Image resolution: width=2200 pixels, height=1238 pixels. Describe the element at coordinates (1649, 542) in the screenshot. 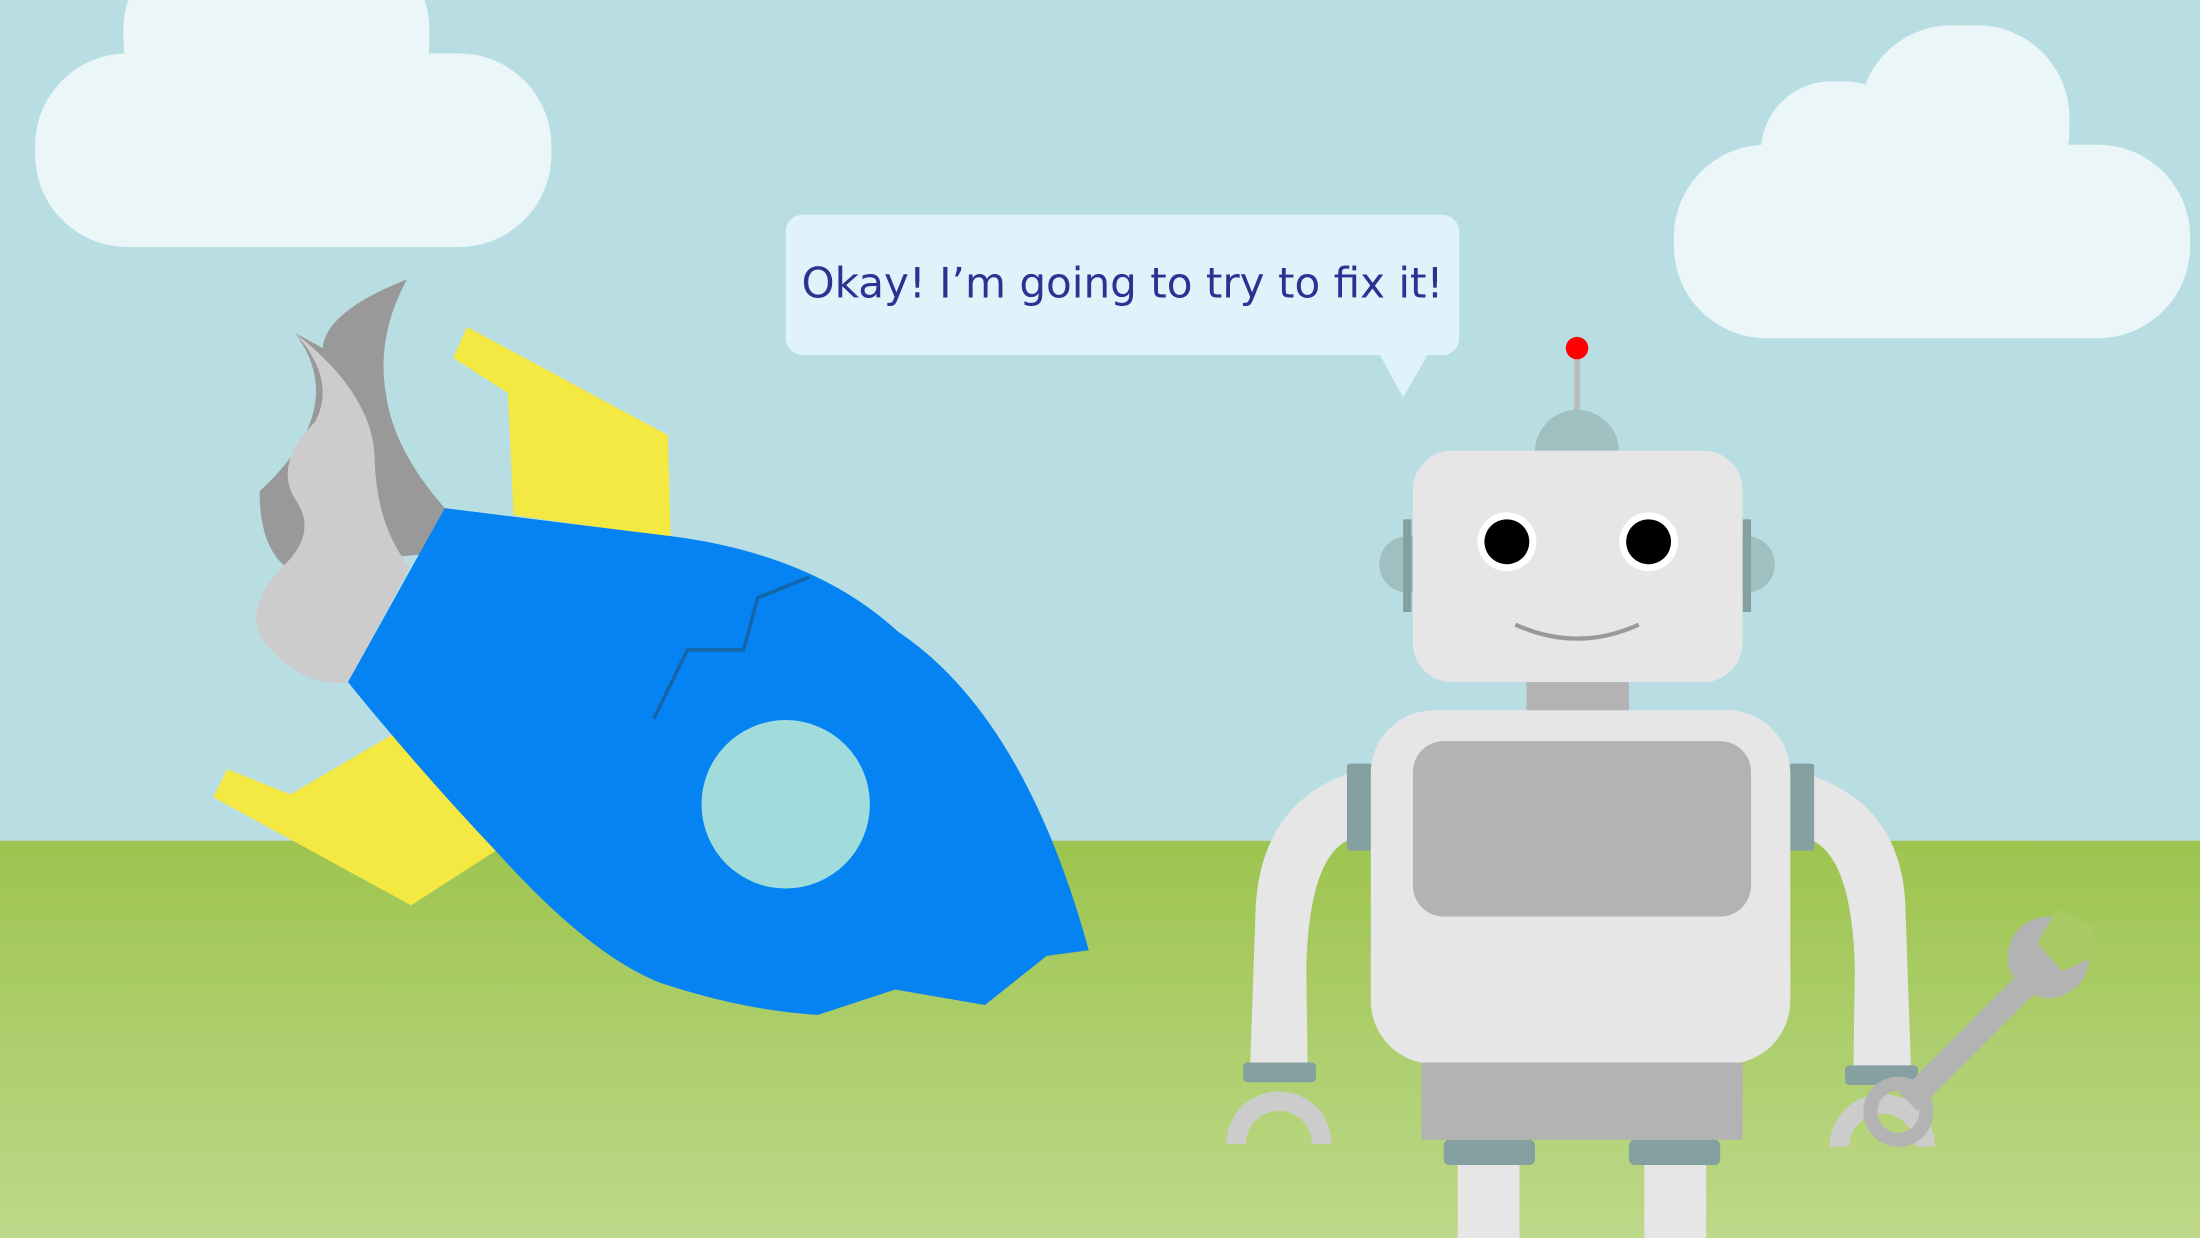

I see `eye-right` at that location.